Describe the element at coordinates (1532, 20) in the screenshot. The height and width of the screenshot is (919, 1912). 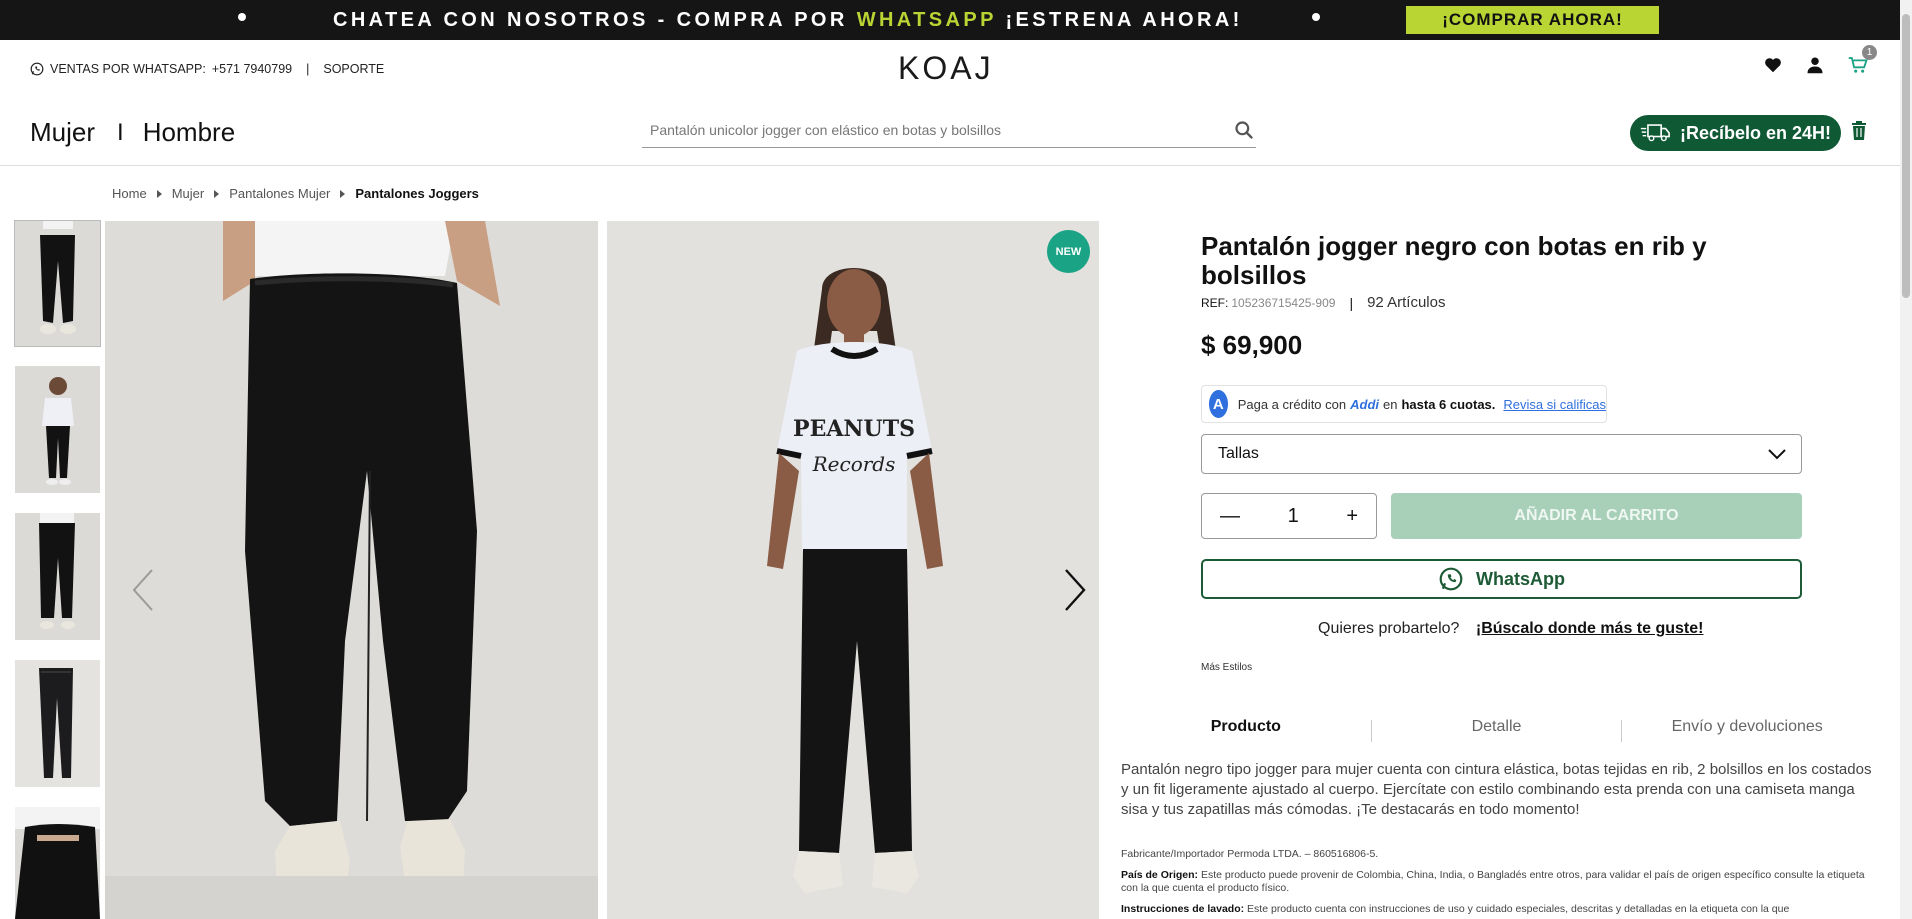
I see `buy-now-button: ¡COMPRAR AHORA!` at that location.